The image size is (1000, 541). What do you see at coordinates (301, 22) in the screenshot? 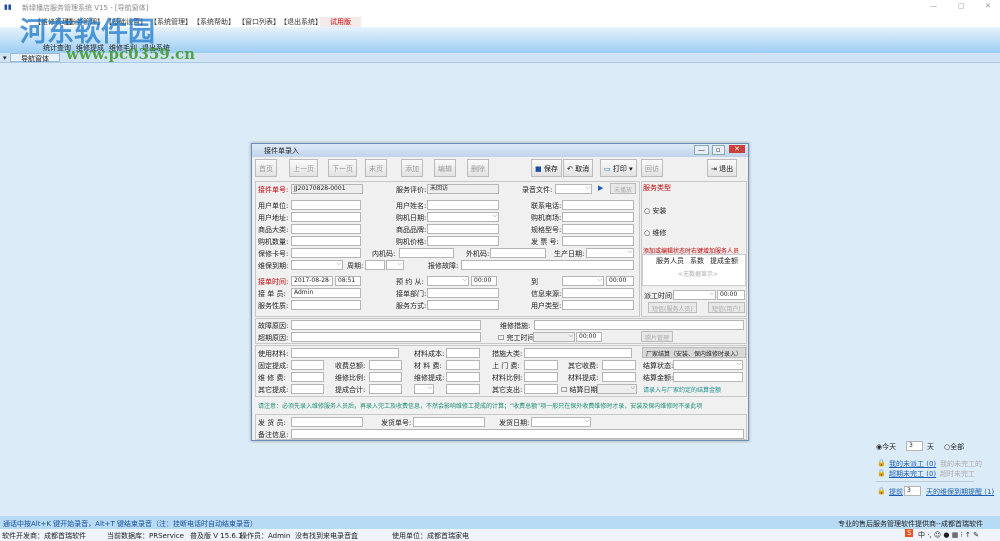
I see `menu-exit: 【退出系统】` at bounding box center [301, 22].